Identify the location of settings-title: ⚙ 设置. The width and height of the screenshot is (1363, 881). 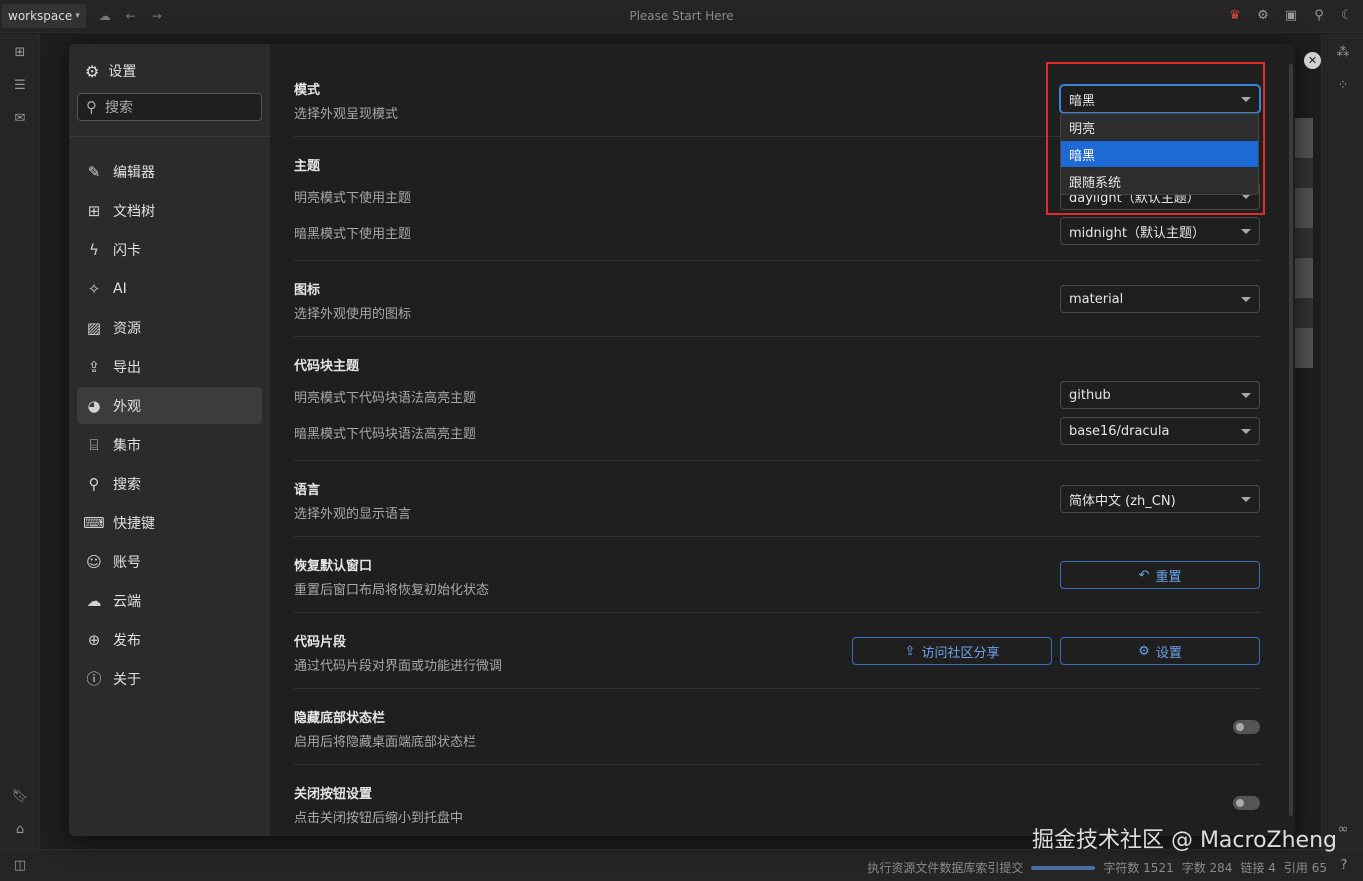
(110, 71).